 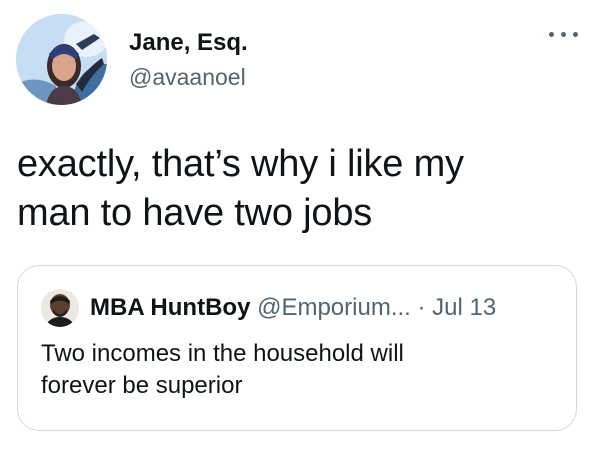 I want to click on author-avatar, so click(x=61, y=59).